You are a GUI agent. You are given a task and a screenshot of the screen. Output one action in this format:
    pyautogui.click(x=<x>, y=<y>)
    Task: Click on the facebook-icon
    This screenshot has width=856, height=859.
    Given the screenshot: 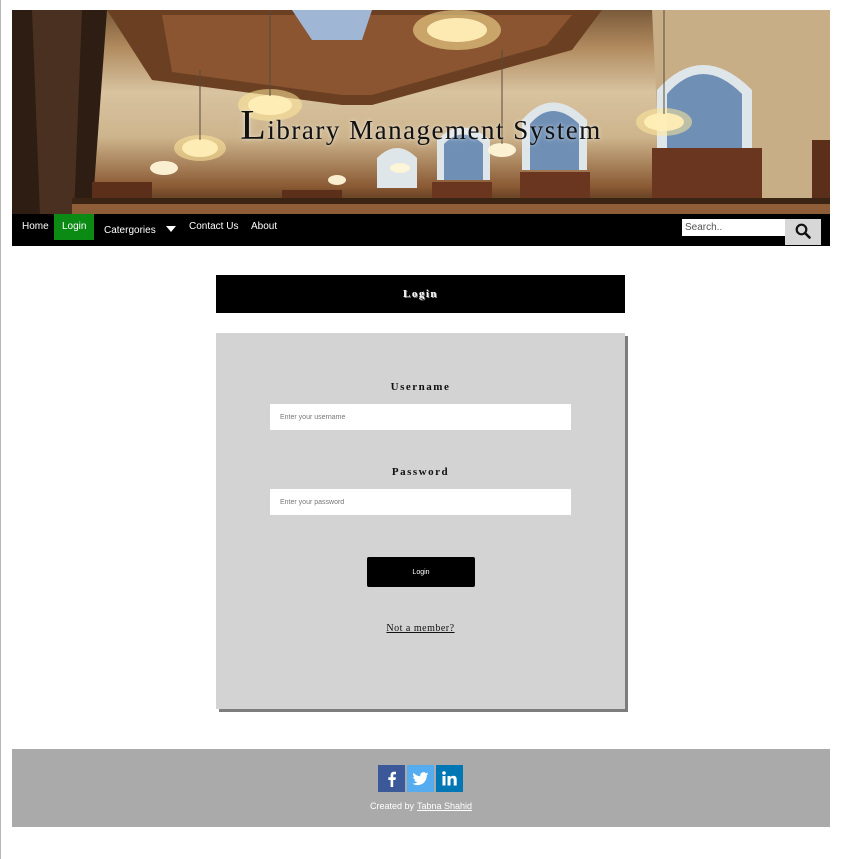 What is the action you would take?
    pyautogui.click(x=391, y=779)
    